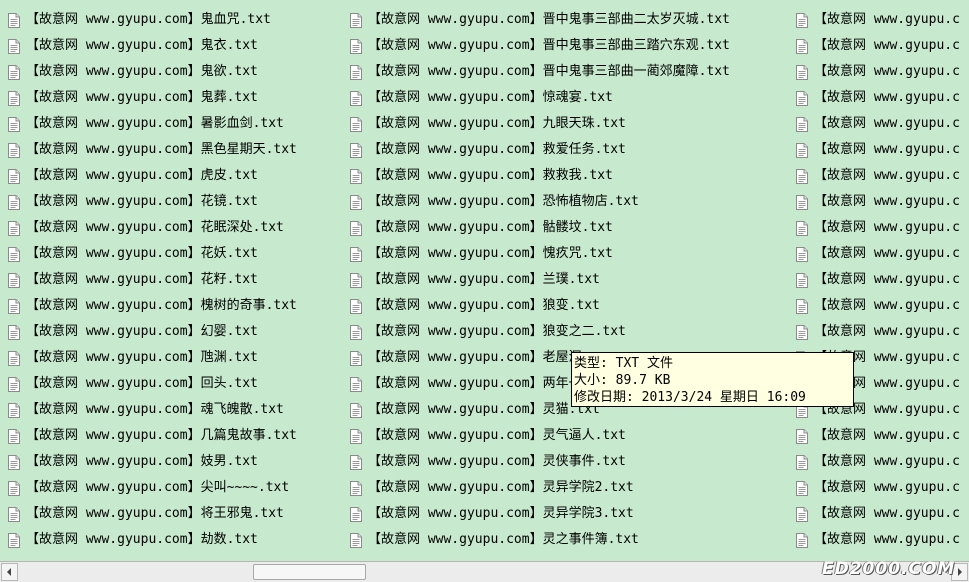  I want to click on file-name: 【故意网 www.gyupu.com】灵之事件簿.txt, so click(503, 539).